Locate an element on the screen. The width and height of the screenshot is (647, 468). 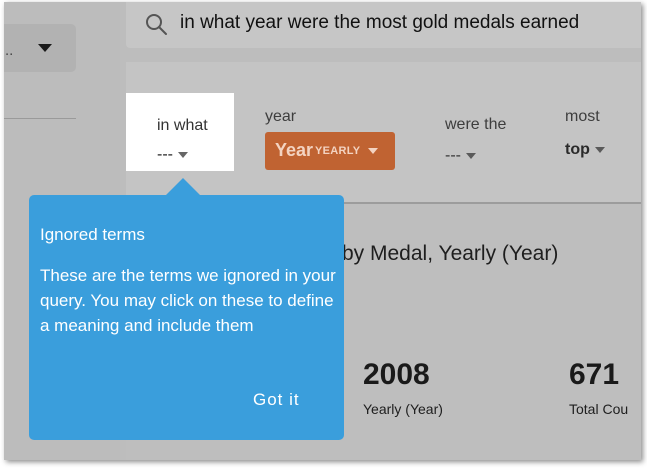
token-year-chip: Year YEARLY is located at coordinates (330, 151).